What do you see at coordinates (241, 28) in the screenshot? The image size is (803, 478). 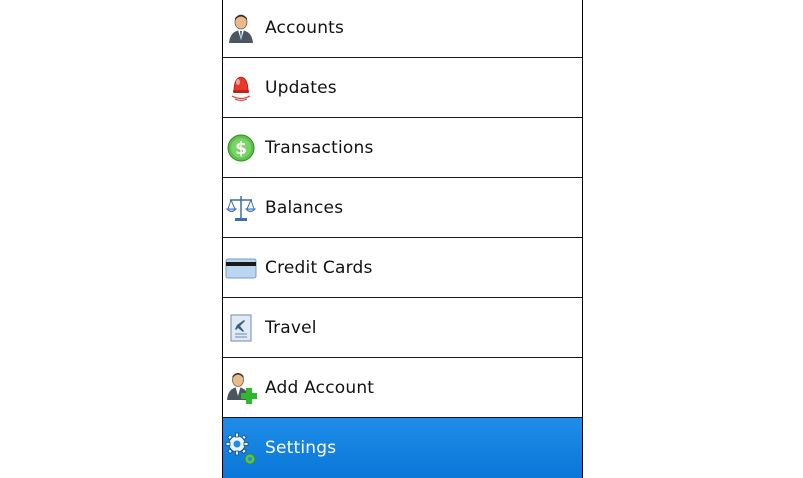 I see `person-icon` at bounding box center [241, 28].